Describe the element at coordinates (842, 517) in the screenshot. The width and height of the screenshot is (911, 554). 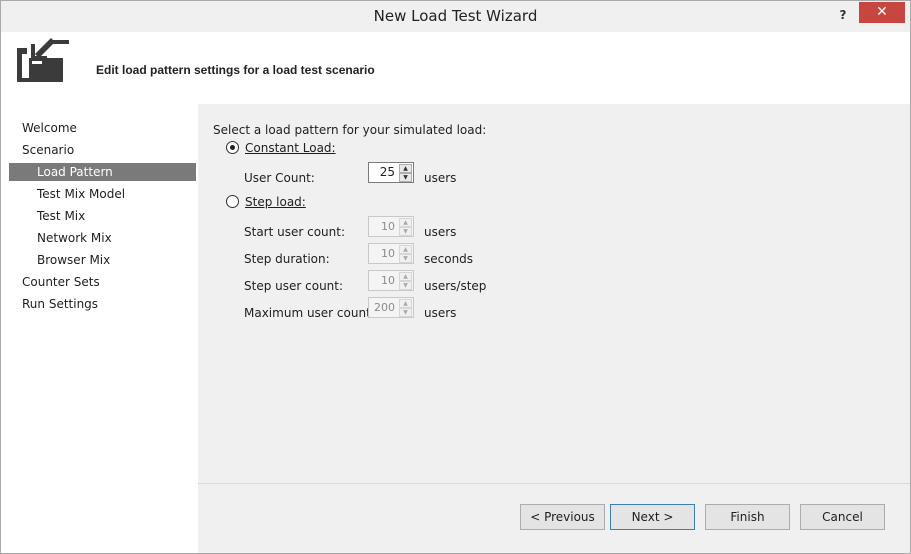
I see `cancel-button: Cancel` at that location.